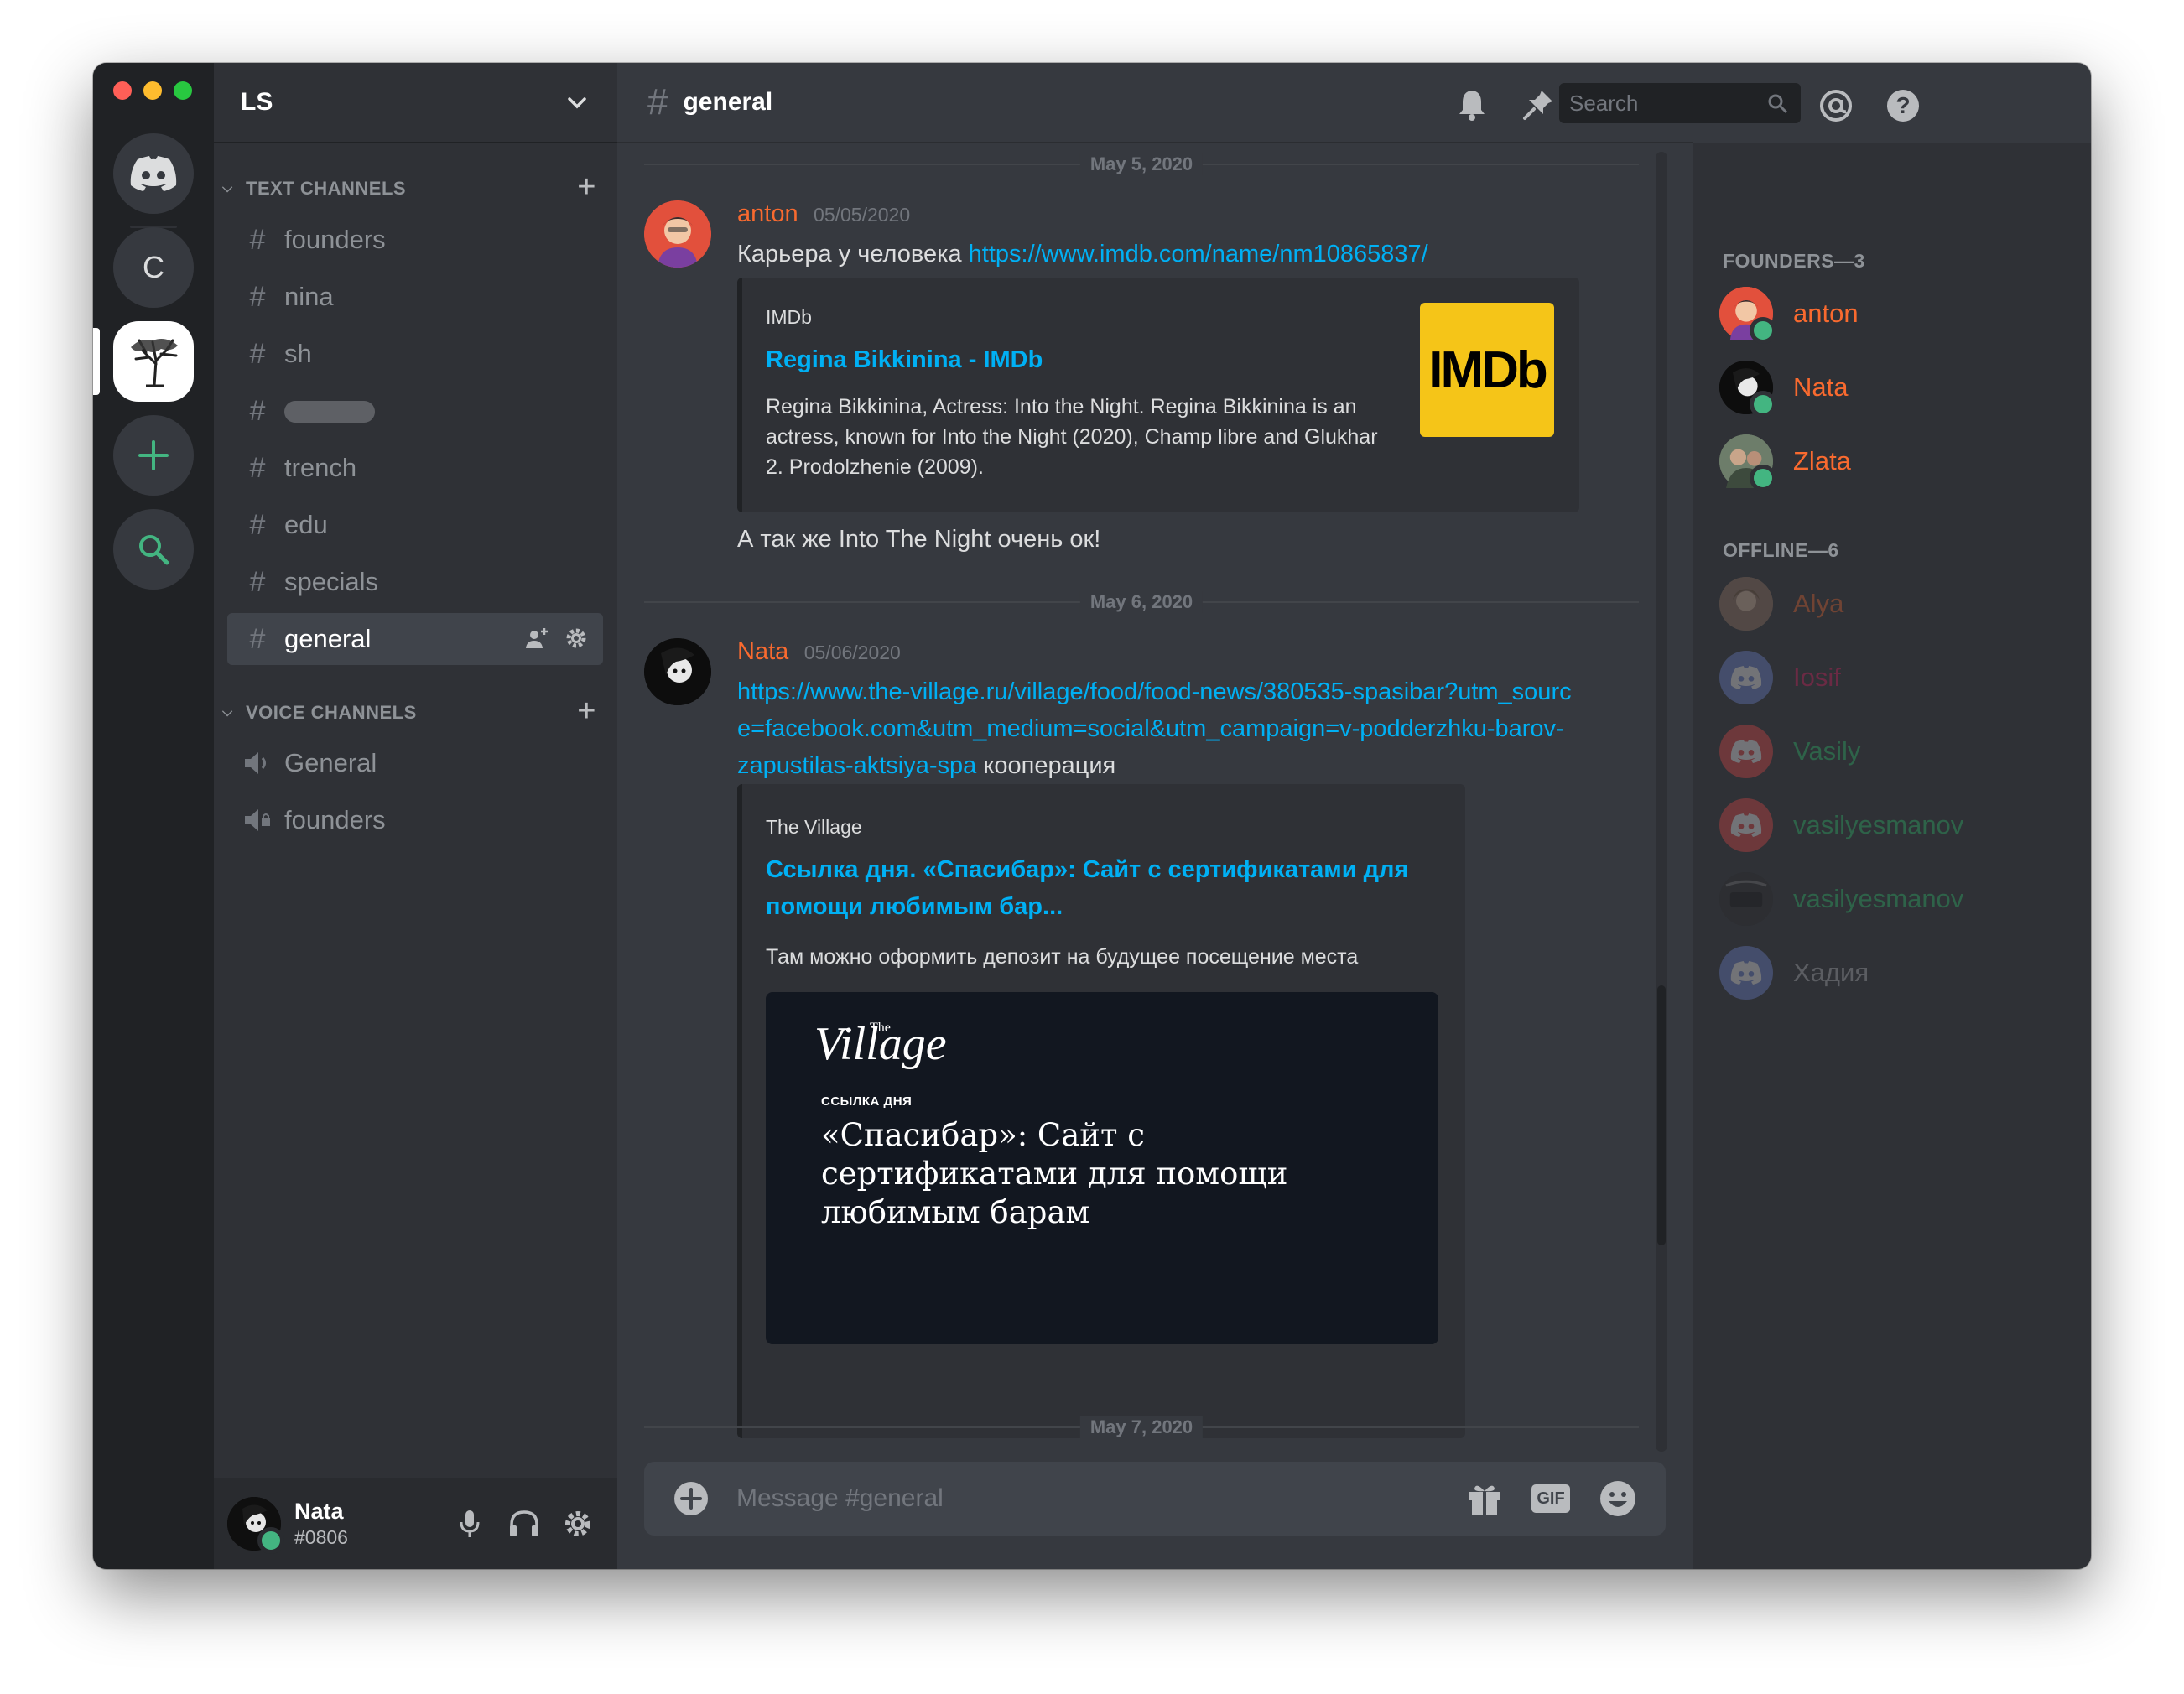  I want to click on search-placeholder: Search, so click(1604, 103).